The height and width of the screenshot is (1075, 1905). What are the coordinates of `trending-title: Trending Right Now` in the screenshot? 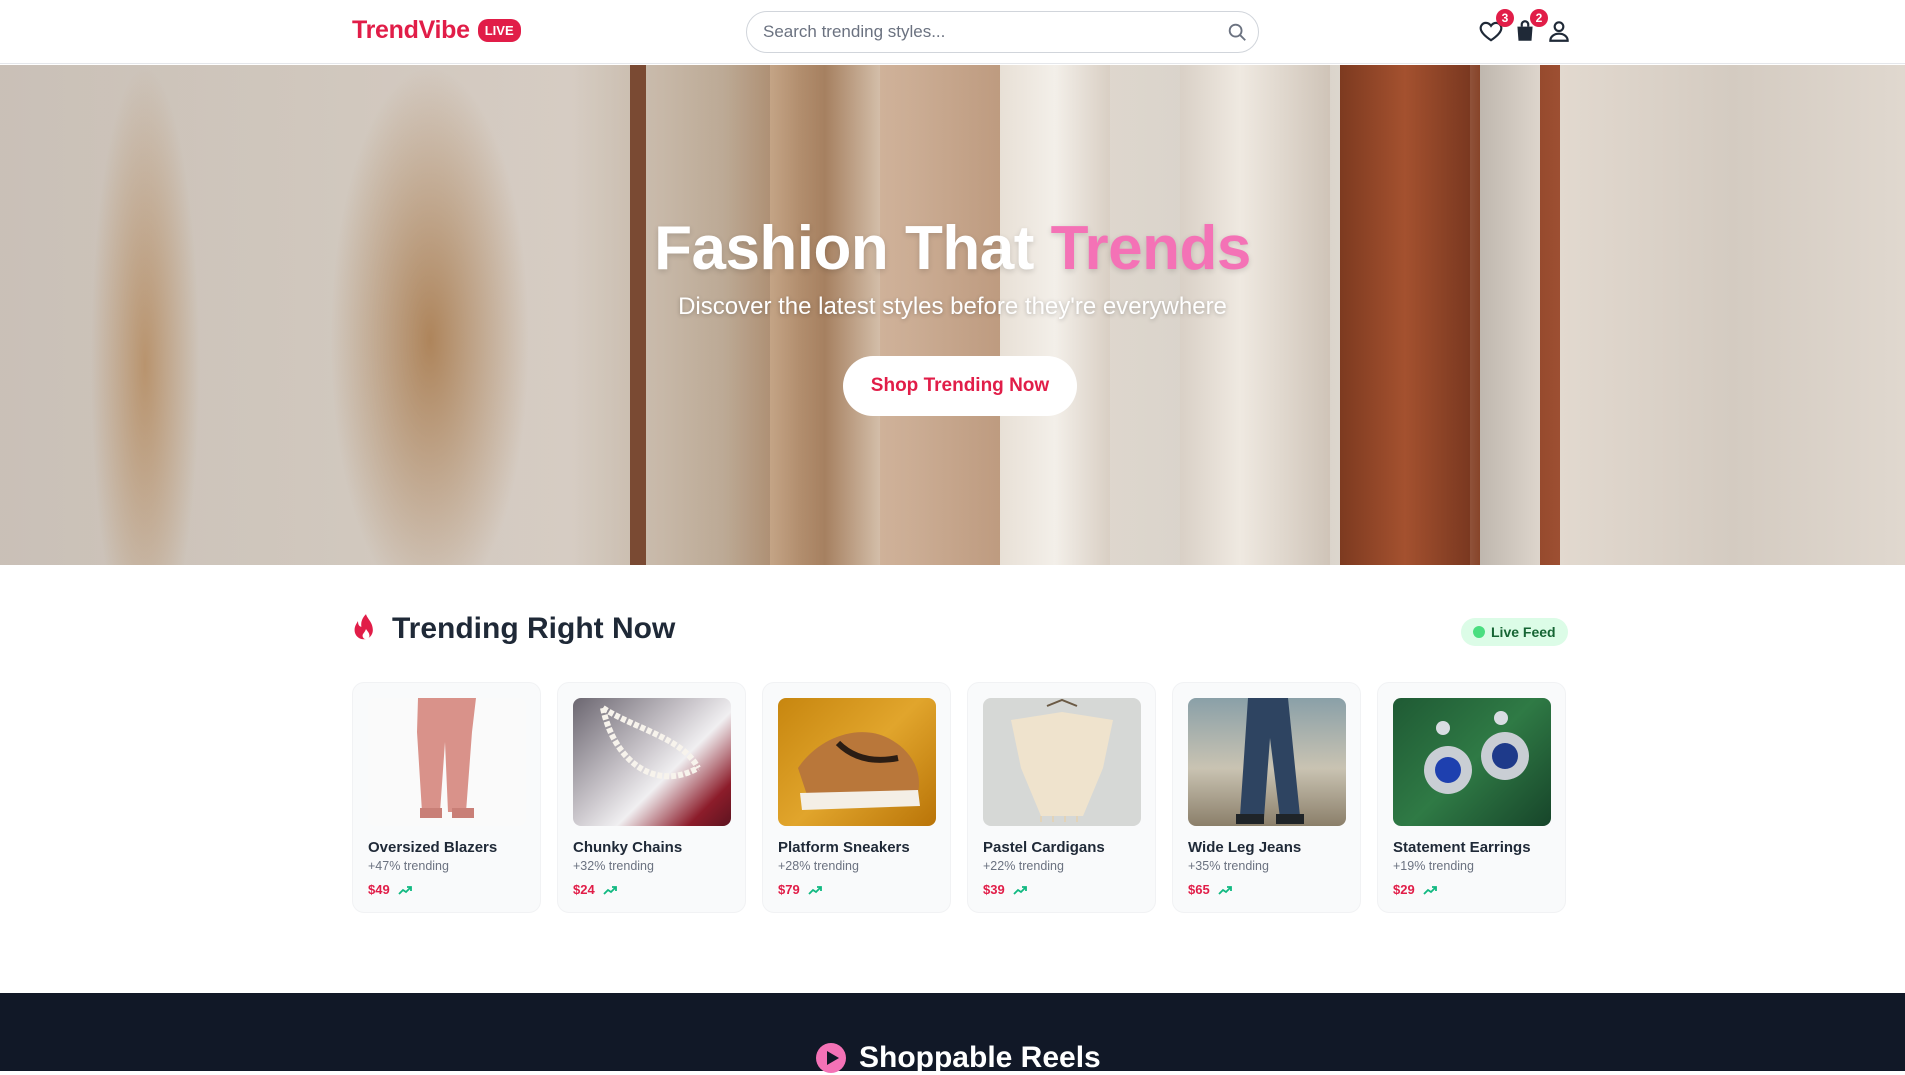 It's located at (534, 628).